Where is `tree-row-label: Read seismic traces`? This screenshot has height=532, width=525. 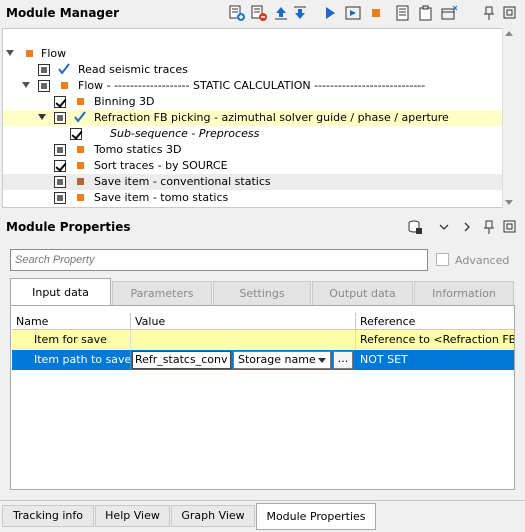 tree-row-label: Read seismic traces is located at coordinates (133, 69).